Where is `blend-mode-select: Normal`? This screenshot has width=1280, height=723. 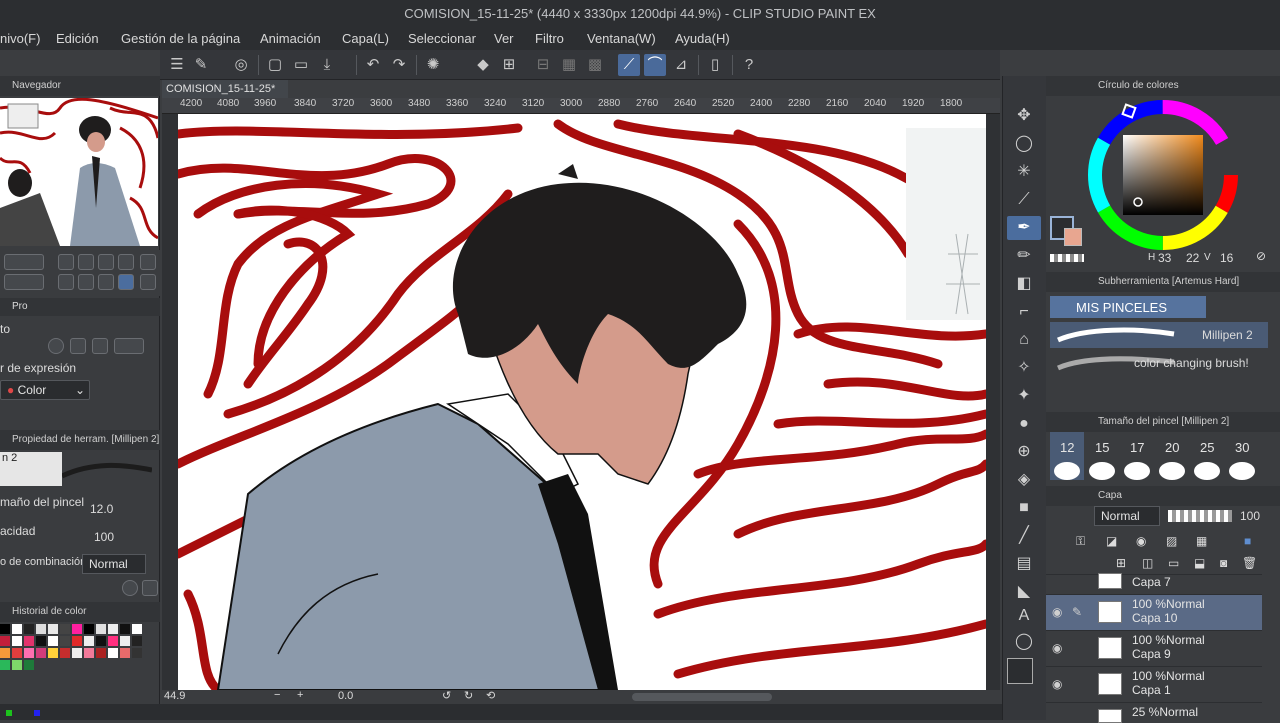 blend-mode-select: Normal is located at coordinates (114, 564).